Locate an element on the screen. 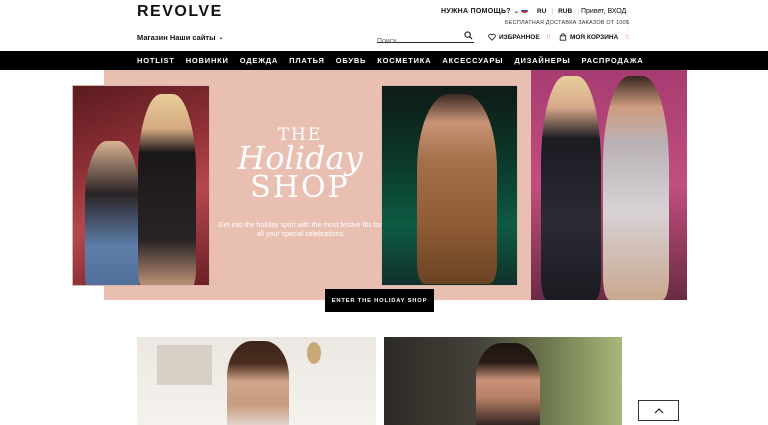 The height and width of the screenshot is (425, 768). hero-photo-left is located at coordinates (141, 185).